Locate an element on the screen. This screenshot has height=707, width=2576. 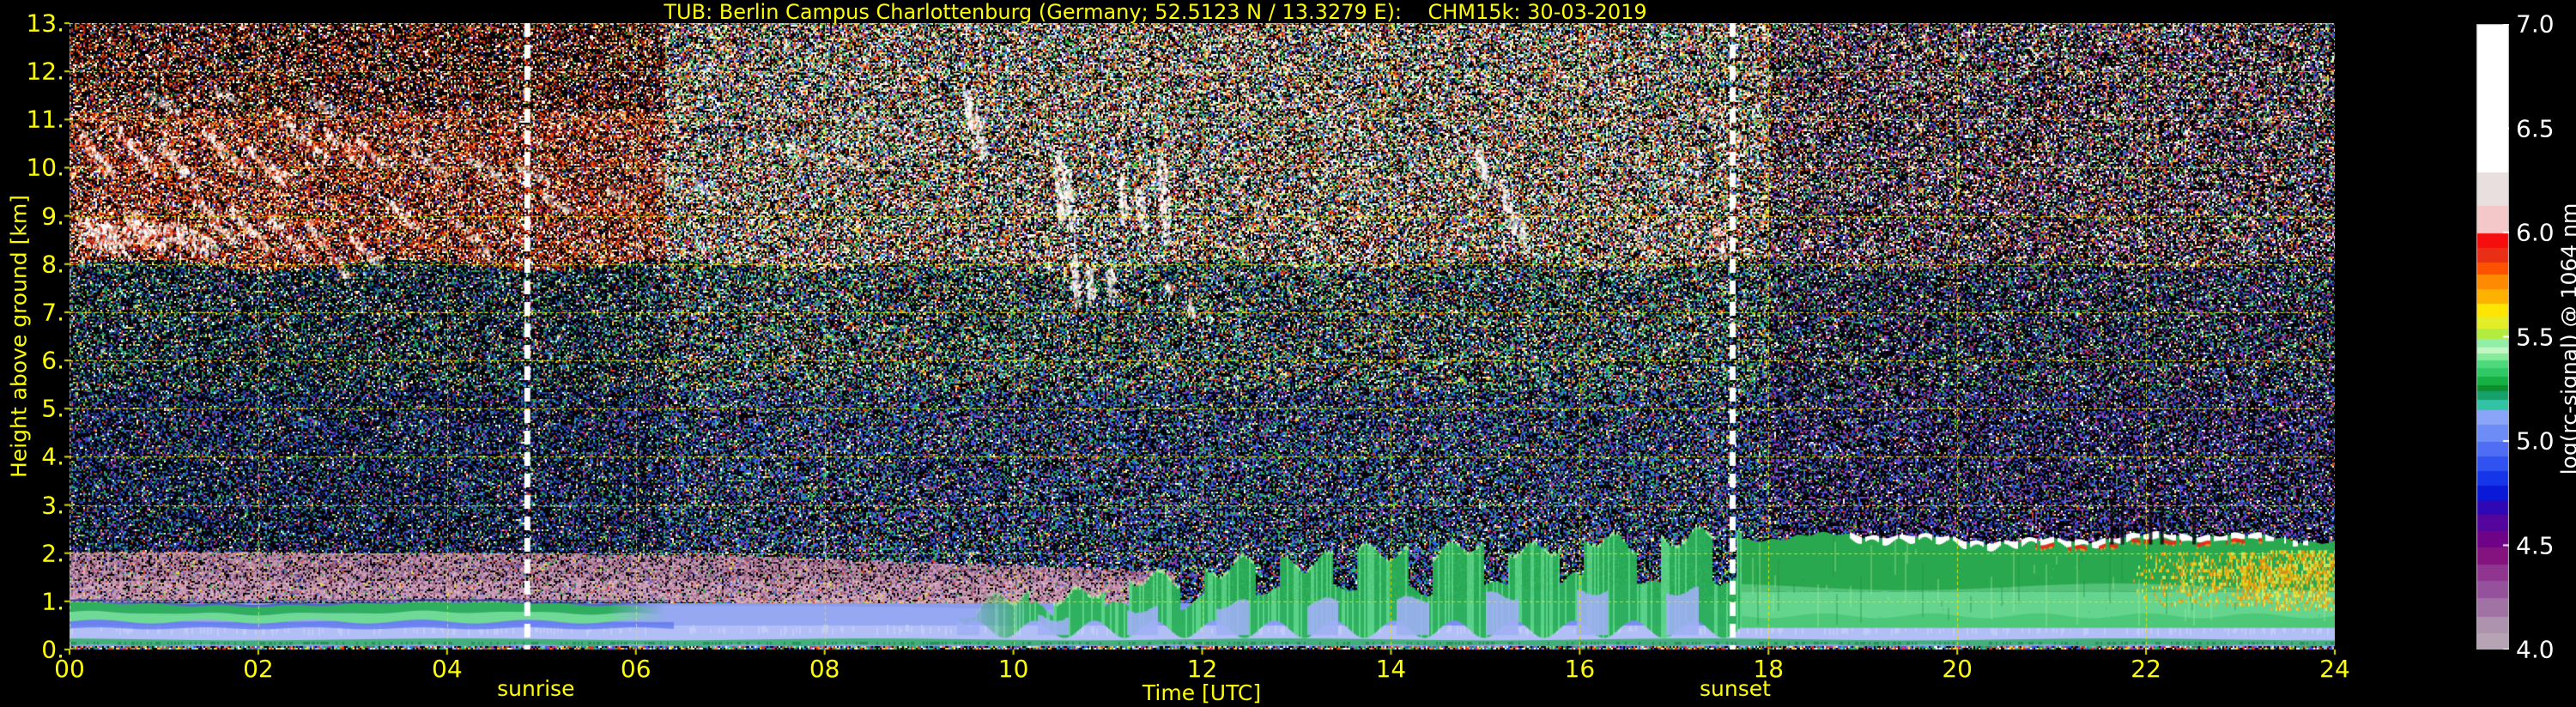
y-axis-label: Height above ground [km] is located at coordinates (19, 336).